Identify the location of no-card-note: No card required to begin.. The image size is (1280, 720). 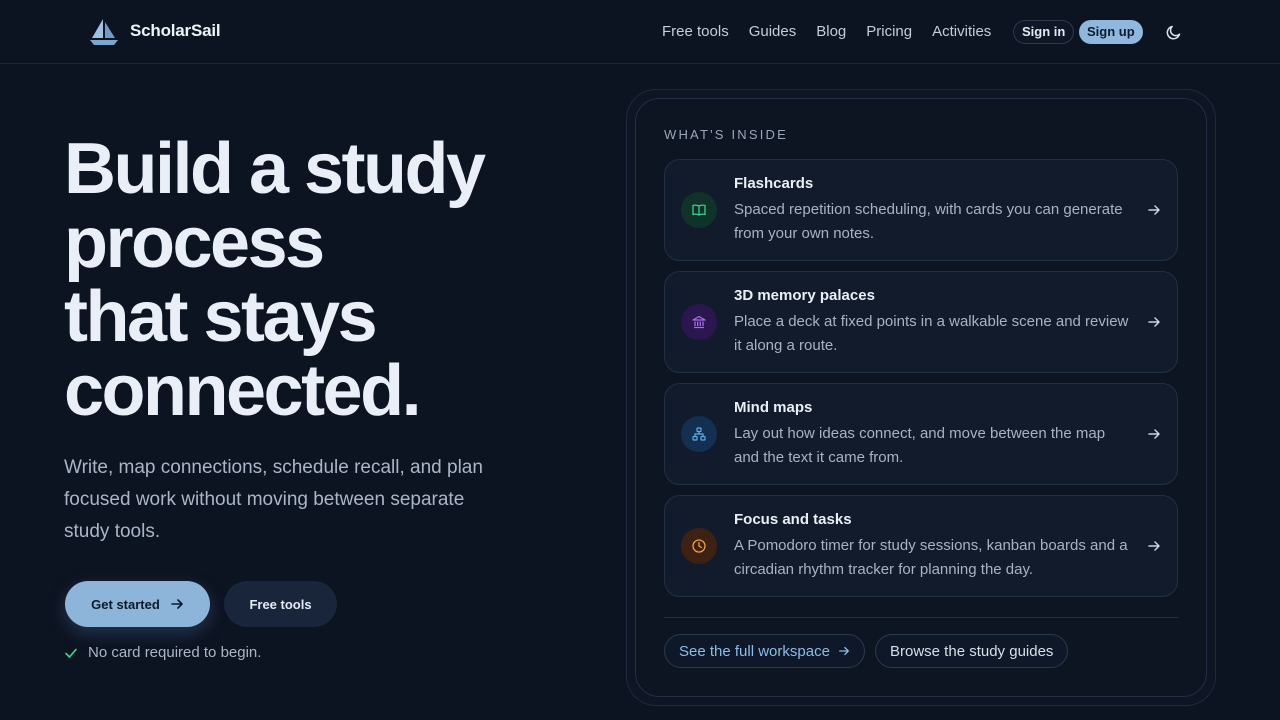
(162, 652).